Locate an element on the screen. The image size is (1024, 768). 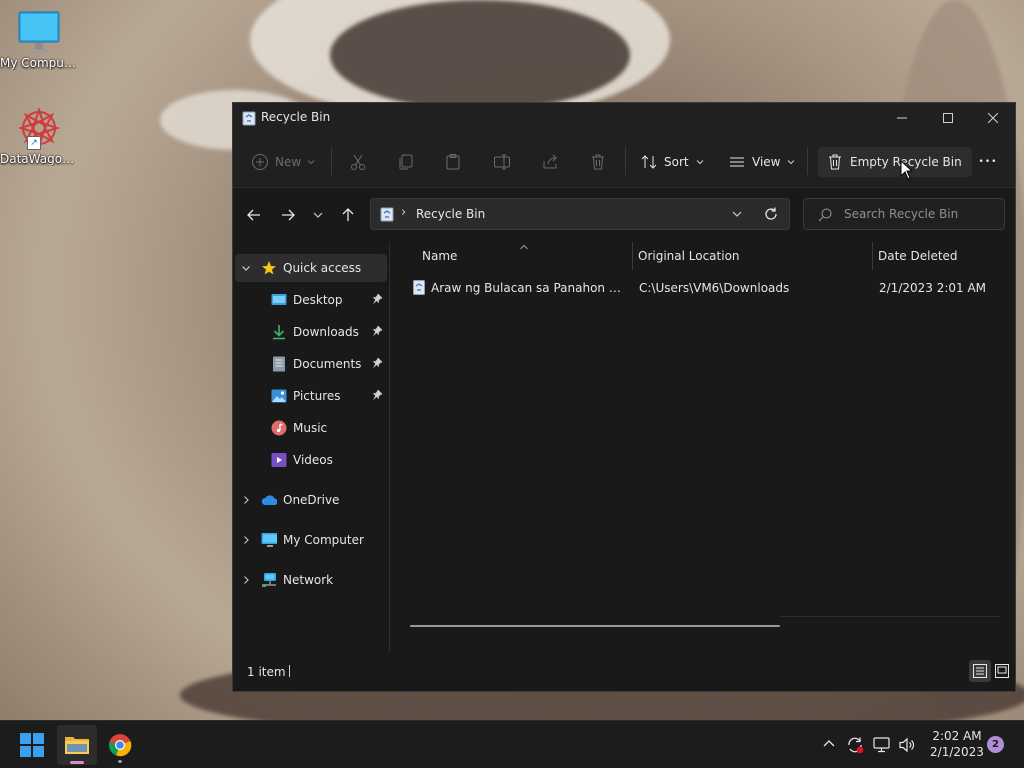
share-button is located at coordinates (550, 162).